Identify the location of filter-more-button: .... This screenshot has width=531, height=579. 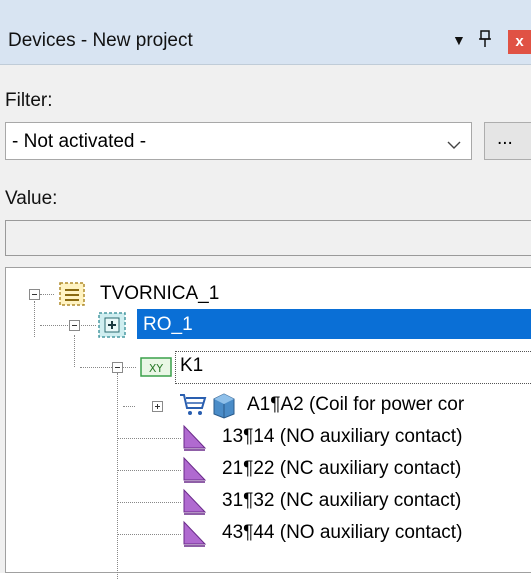
(507, 141).